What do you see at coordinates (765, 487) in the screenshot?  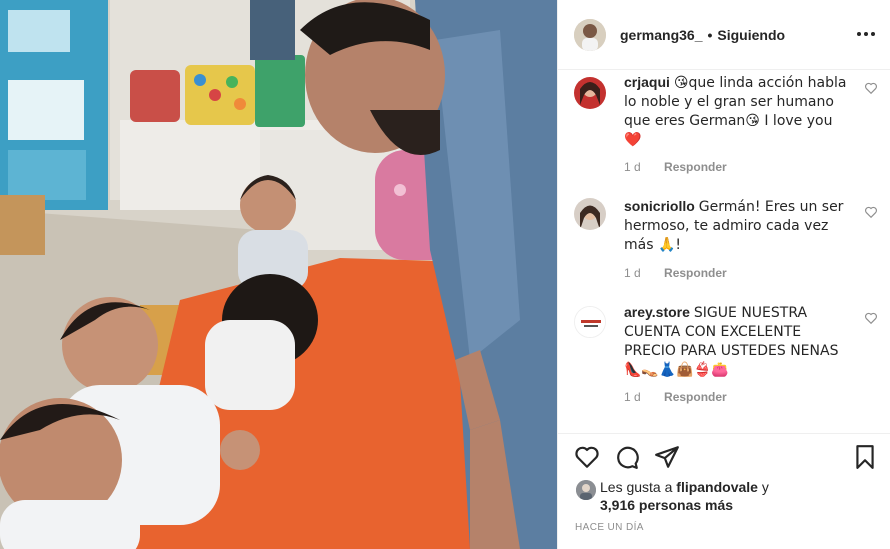 I see `likes-conjunction: y` at bounding box center [765, 487].